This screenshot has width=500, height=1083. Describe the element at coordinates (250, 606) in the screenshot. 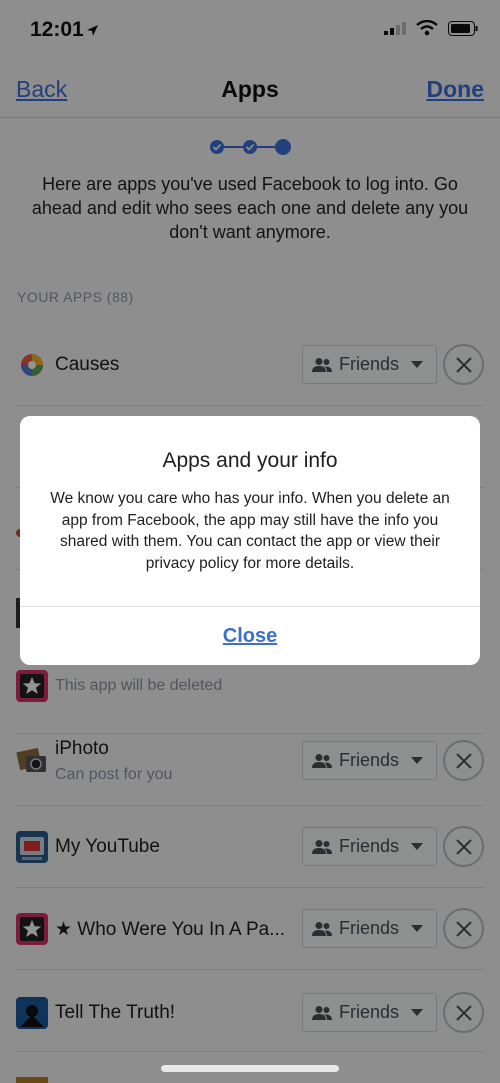

I see `dialog-divider` at that location.